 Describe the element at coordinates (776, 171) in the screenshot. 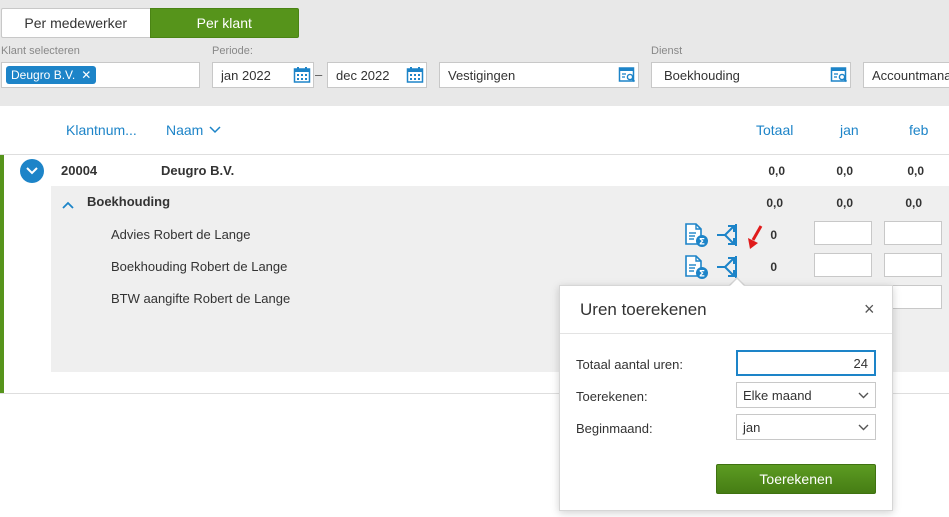

I see `client-total: 0,0` at that location.